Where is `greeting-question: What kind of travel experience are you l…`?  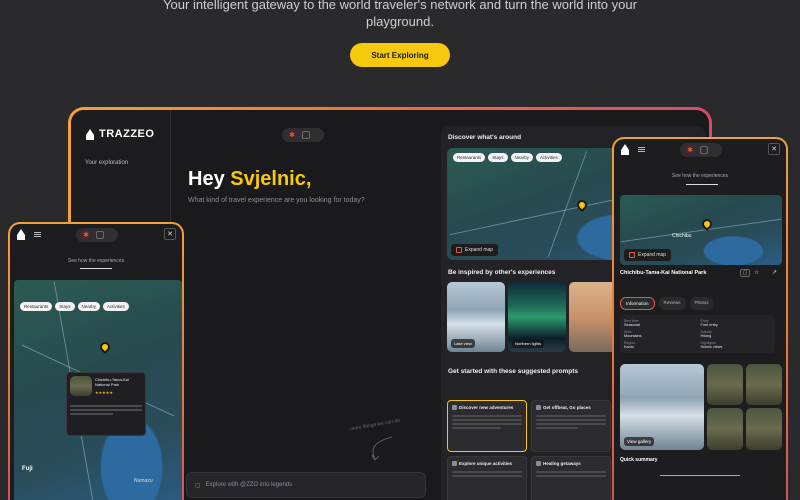 greeting-question: What kind of travel experience are you l… is located at coordinates (276, 200).